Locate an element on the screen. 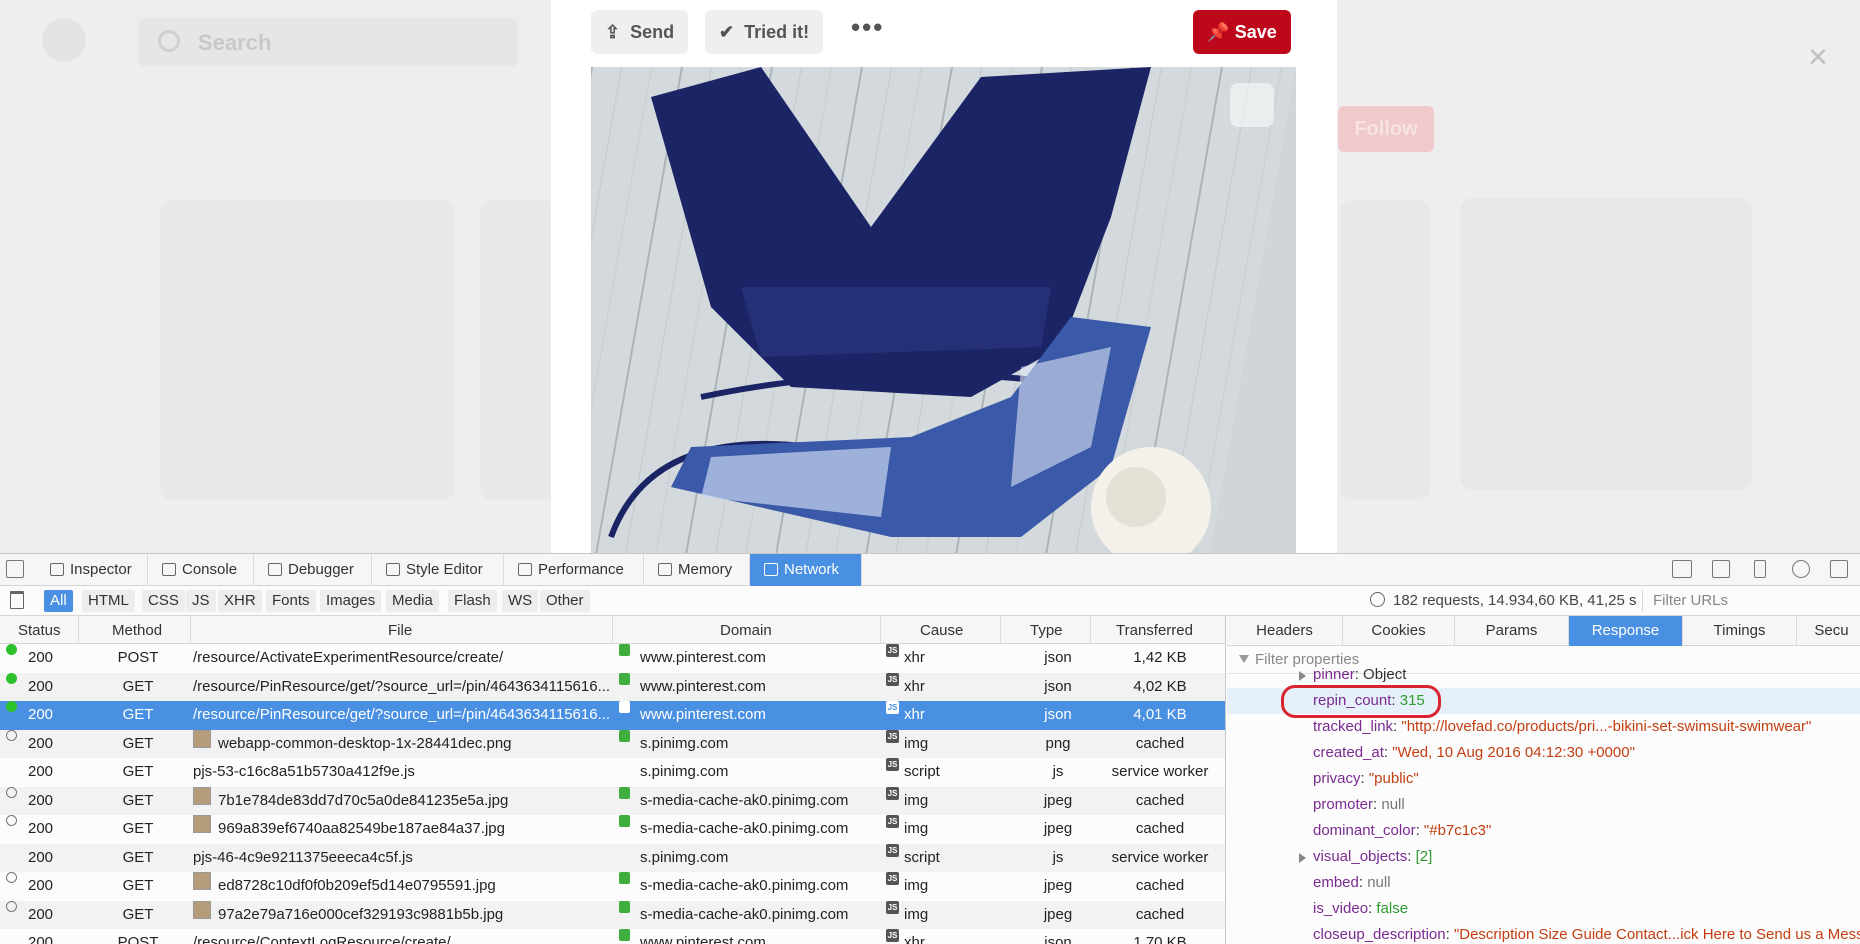 Image resolution: width=1860 pixels, height=944 pixels. column-method: Method is located at coordinates (137, 630).